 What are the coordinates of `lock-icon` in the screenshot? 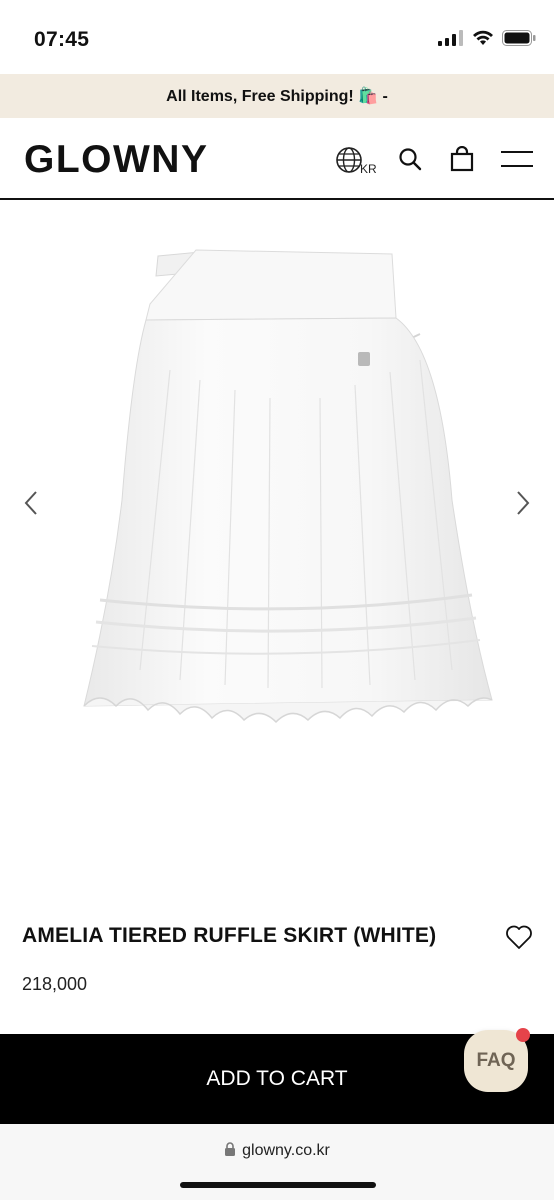 It's located at (230, 1149).